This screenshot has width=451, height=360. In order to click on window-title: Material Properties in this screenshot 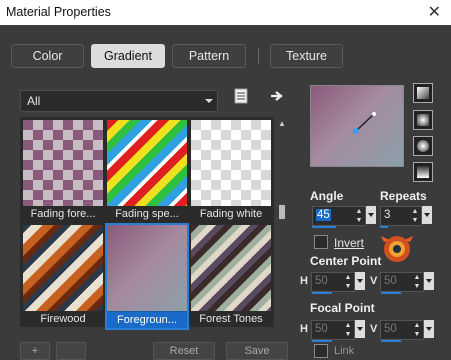, I will do `click(58, 12)`.